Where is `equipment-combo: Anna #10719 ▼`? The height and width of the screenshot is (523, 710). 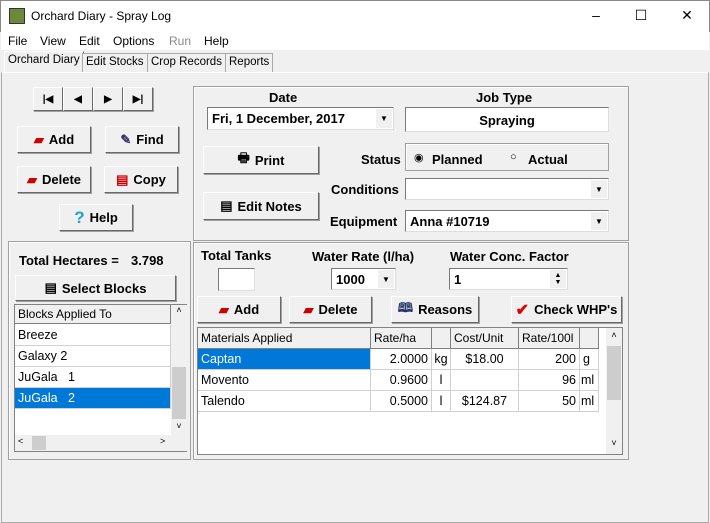 equipment-combo: Anna #10719 ▼ is located at coordinates (507, 221).